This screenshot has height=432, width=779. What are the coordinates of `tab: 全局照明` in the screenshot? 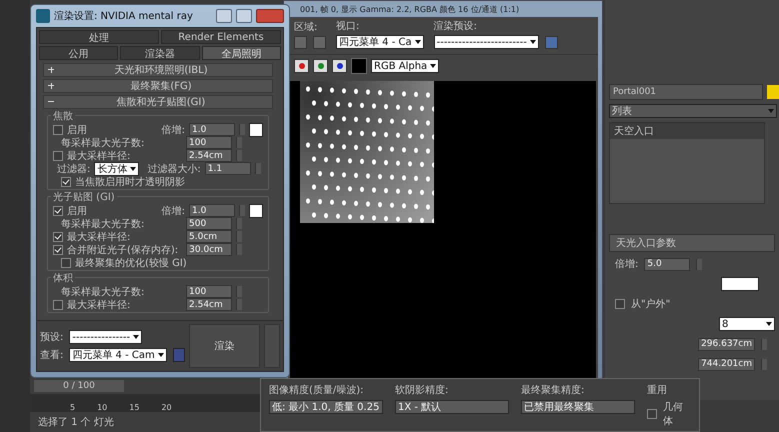 It's located at (241, 53).